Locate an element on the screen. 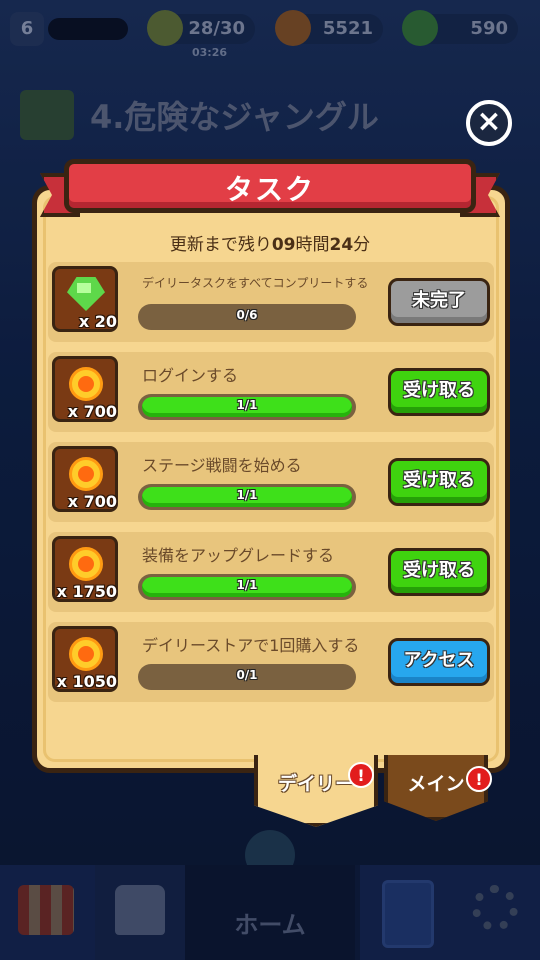 This screenshot has width=540, height=960. reward-icon-box: x 1050 is located at coordinates (85, 659).